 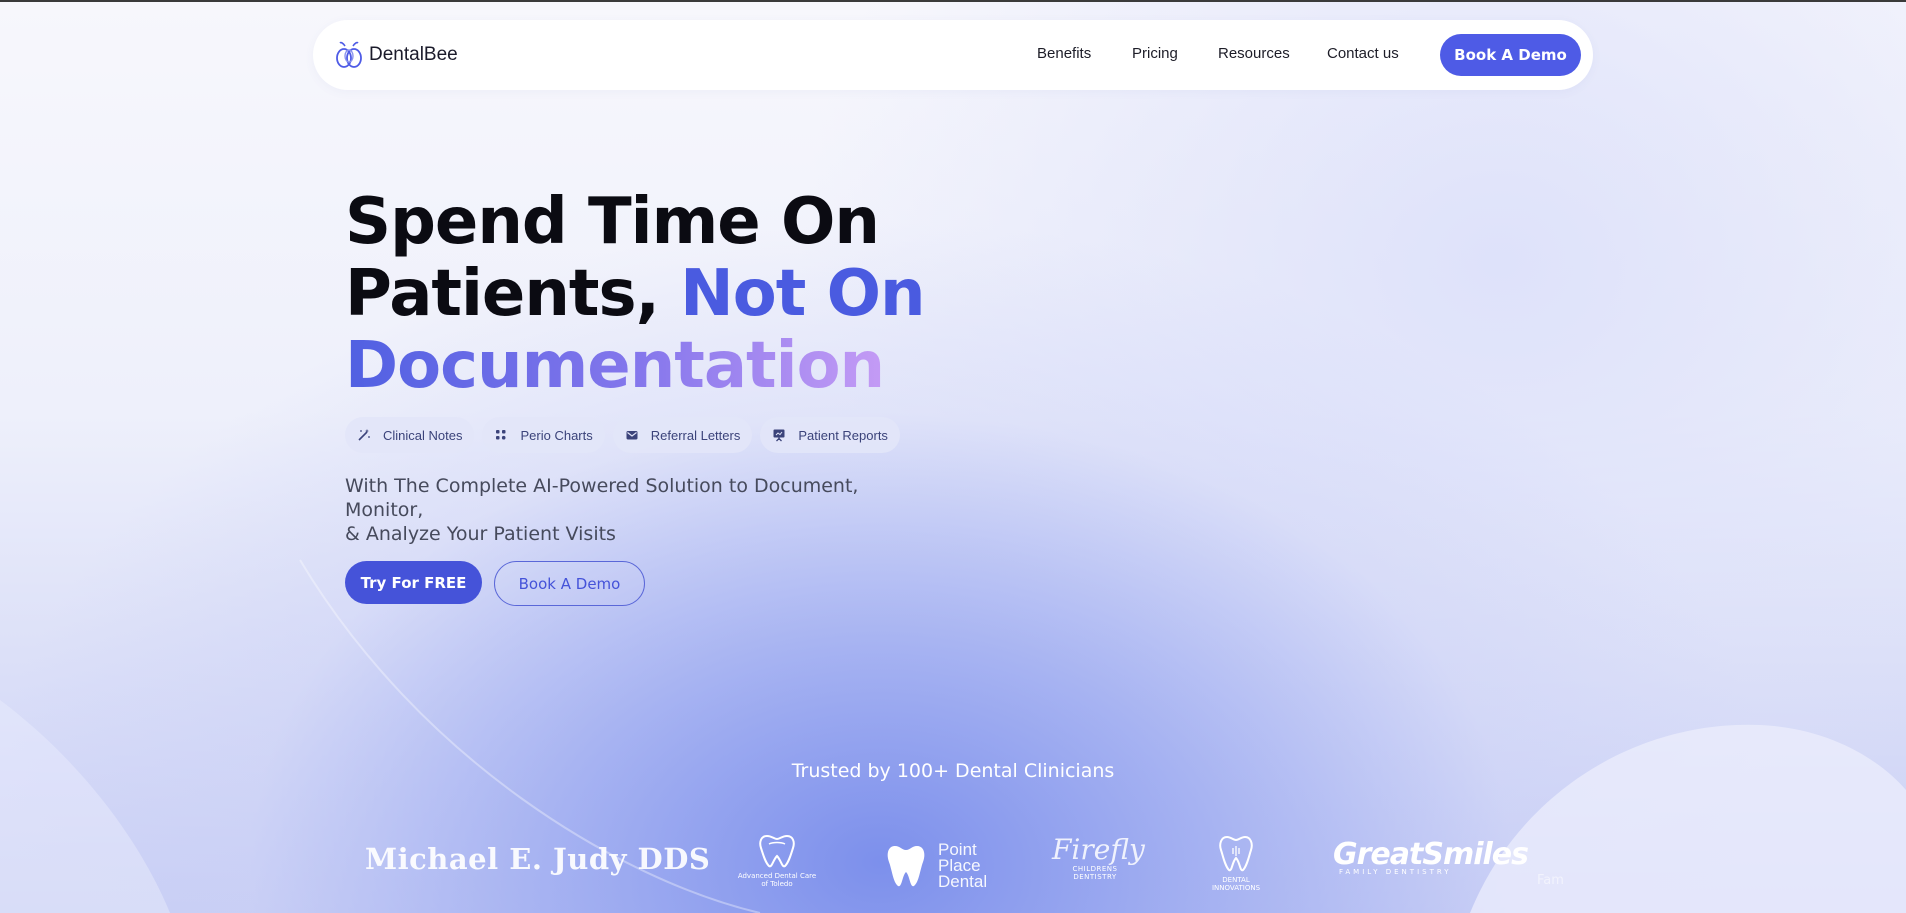 I want to click on nav-link-contact: Contact us, so click(x=1363, y=53).